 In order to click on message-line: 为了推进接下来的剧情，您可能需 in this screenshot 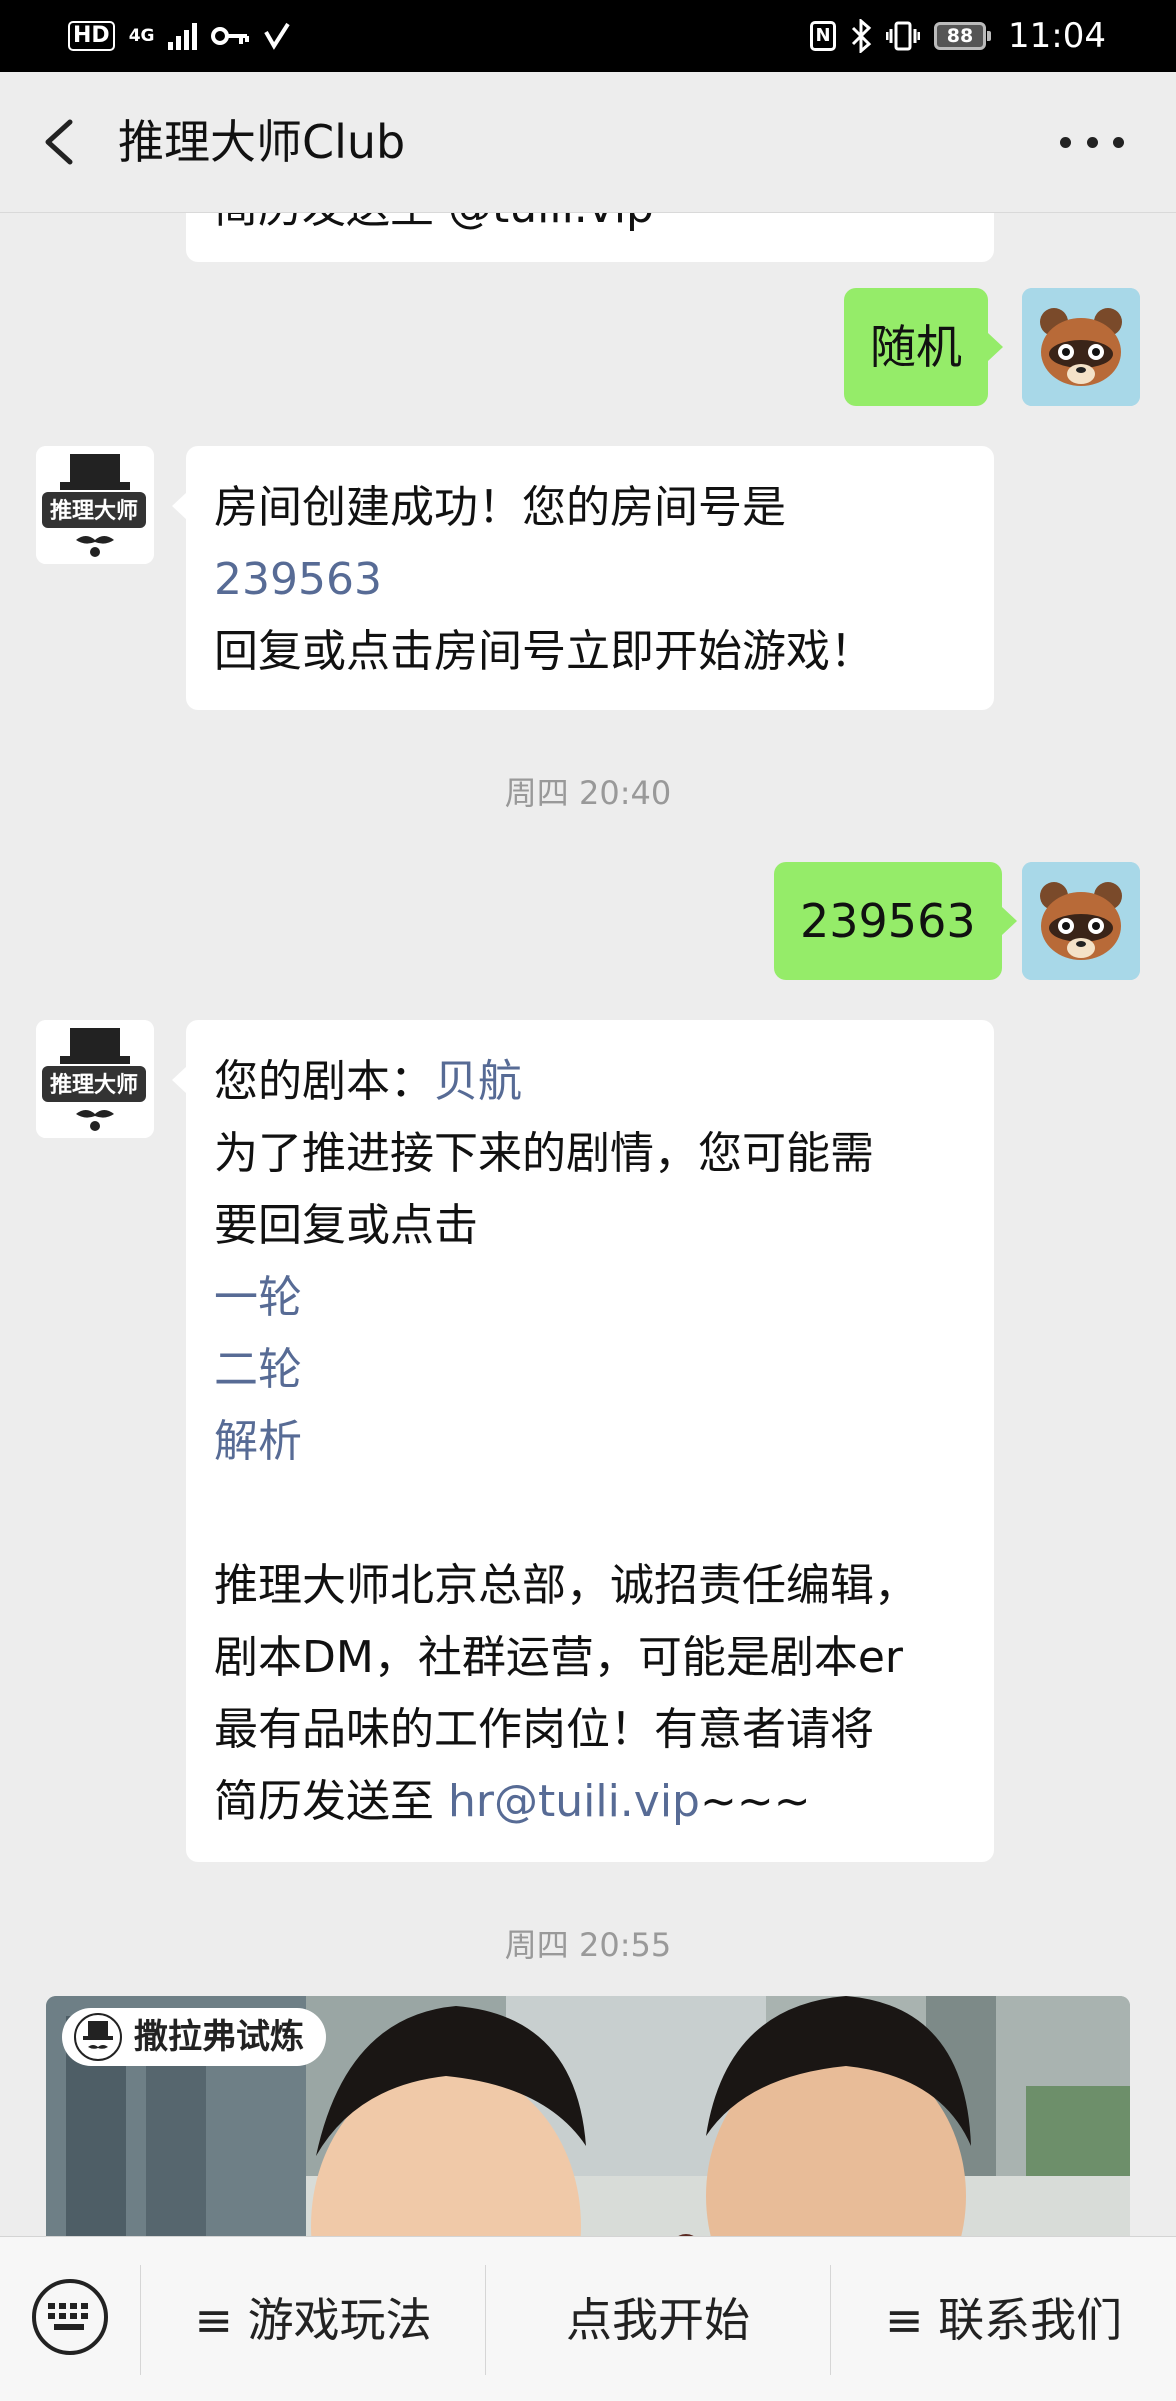, I will do `click(544, 1153)`.